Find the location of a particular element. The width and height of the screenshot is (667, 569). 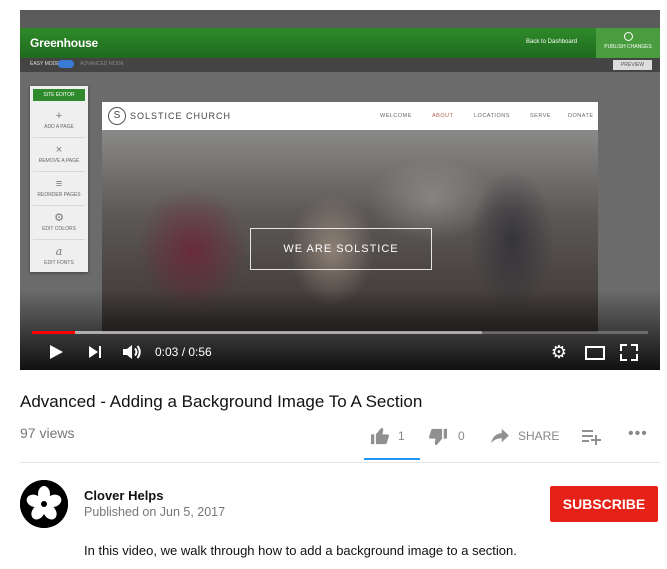

remove-page-item: × REMOVE A PAGE is located at coordinates (59, 155).